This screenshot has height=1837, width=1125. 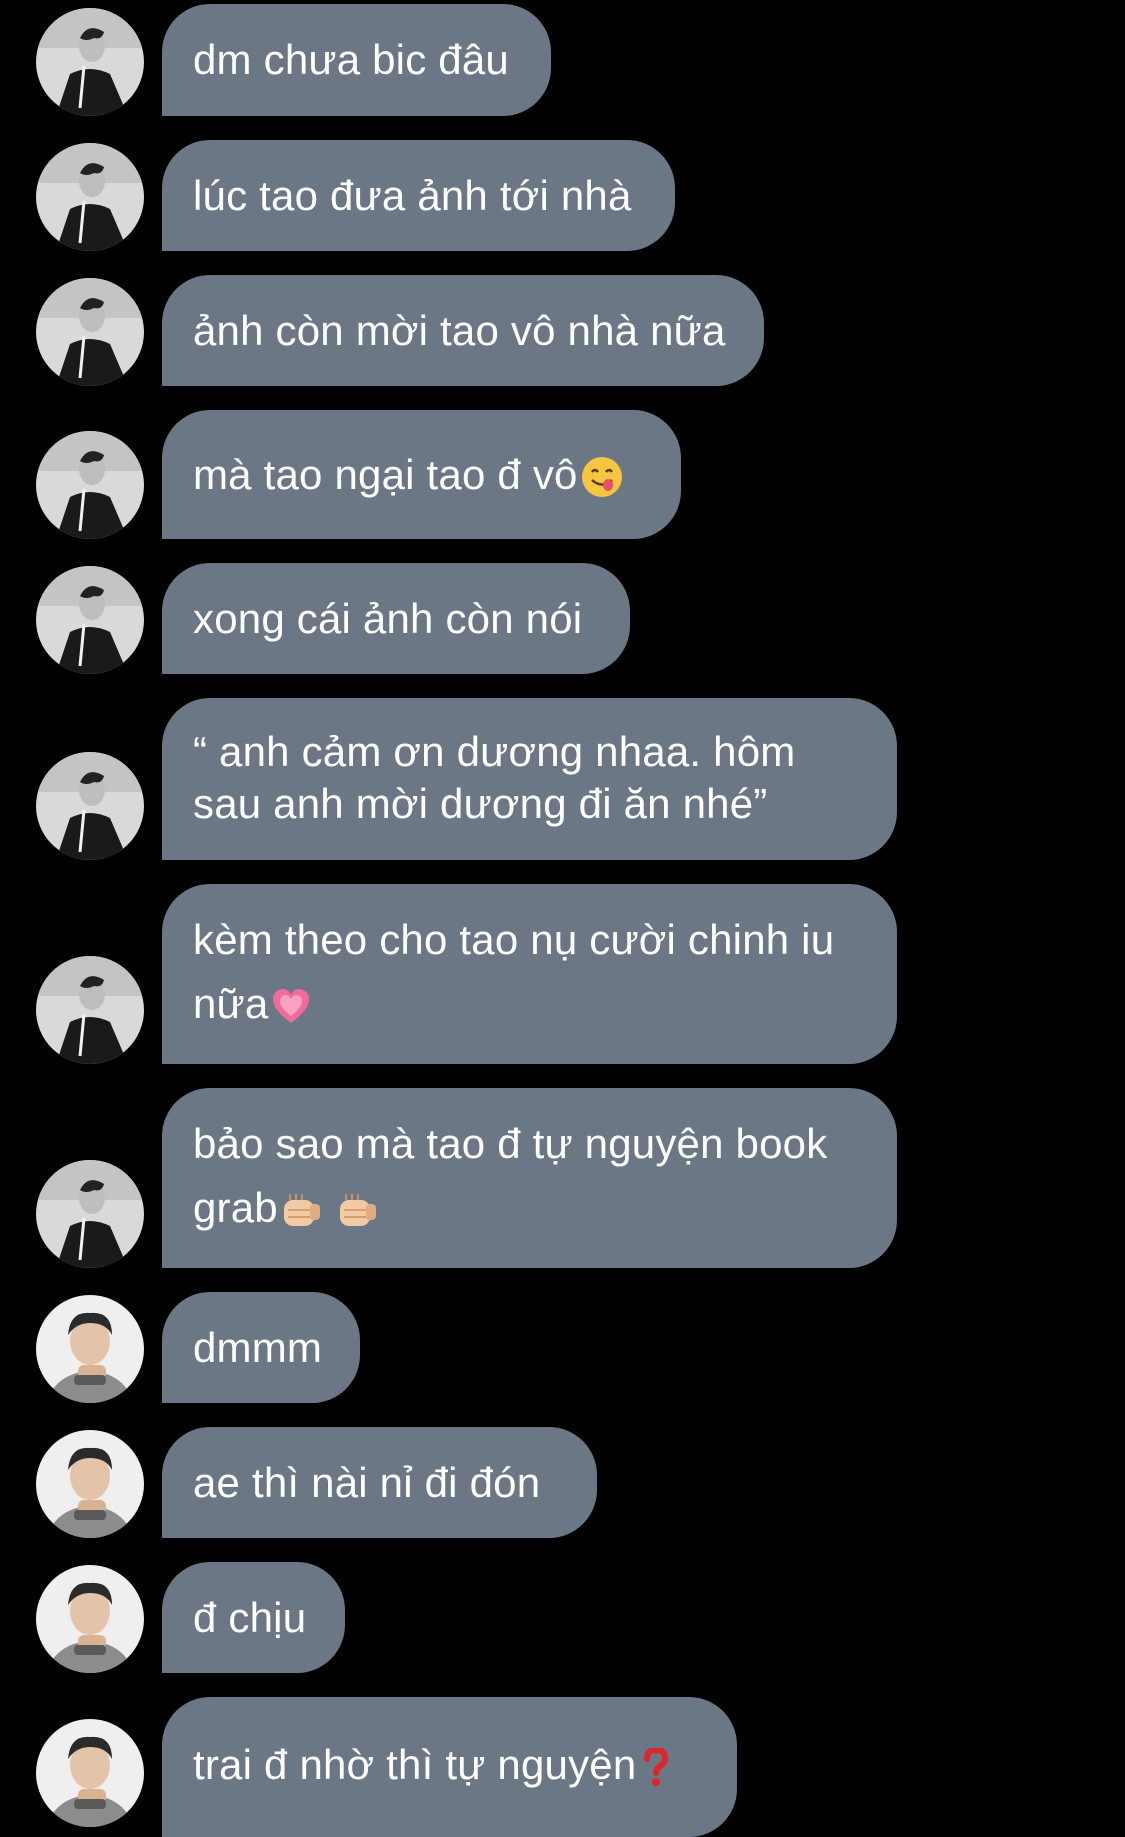 What do you see at coordinates (258, 1347) in the screenshot?
I see `message-text: dmmm` at bounding box center [258, 1347].